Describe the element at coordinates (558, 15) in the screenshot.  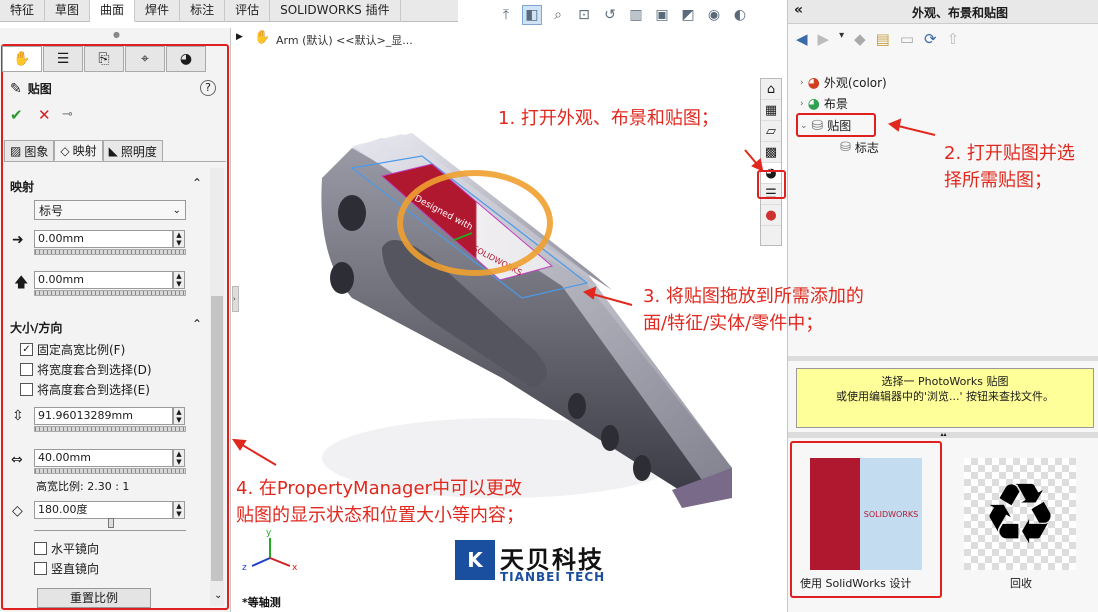
I see `zoom-to-fit-icon: ⌕` at that location.